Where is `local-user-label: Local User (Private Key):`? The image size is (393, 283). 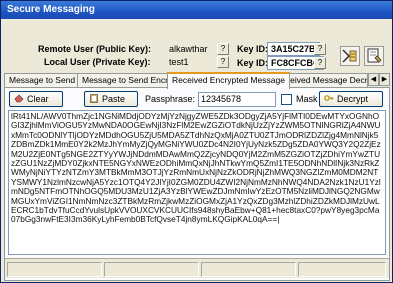 local-user-label: Local User (Private Key): is located at coordinates (97, 62).